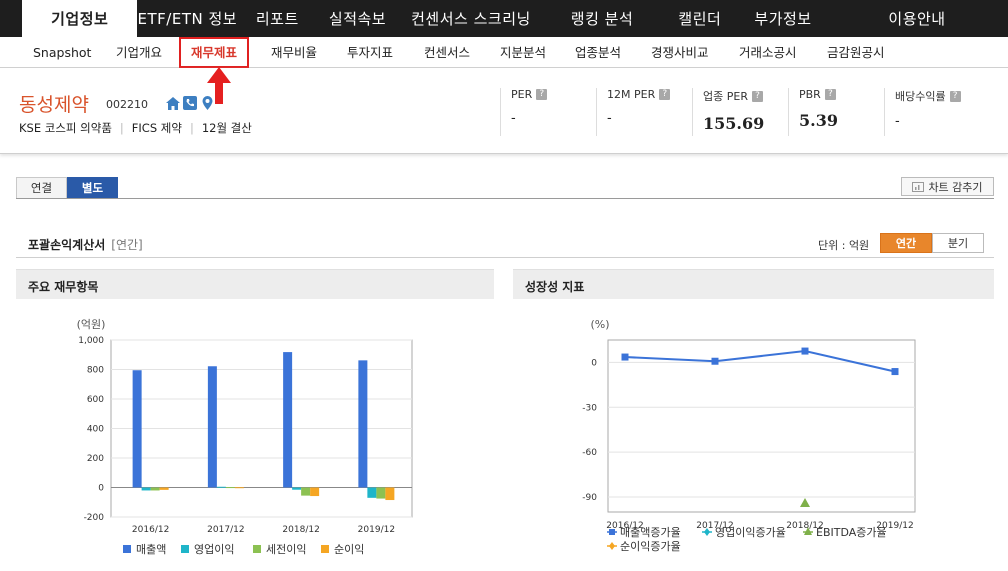 This screenshot has width=1008, height=571. What do you see at coordinates (631, 94) in the screenshot?
I see `metric-label: 12M PER` at bounding box center [631, 94].